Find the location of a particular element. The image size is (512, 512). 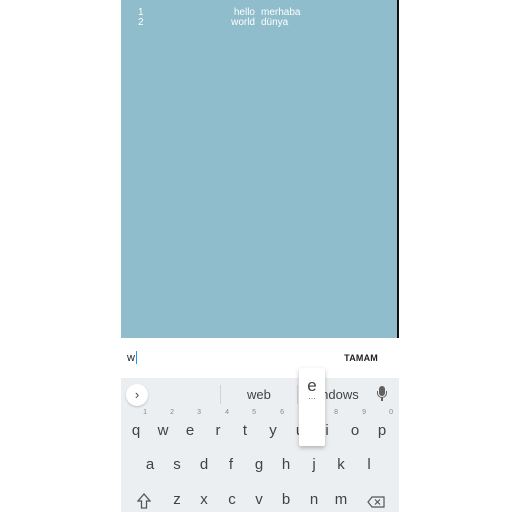

key-y: y6 is located at coordinates (273, 427).